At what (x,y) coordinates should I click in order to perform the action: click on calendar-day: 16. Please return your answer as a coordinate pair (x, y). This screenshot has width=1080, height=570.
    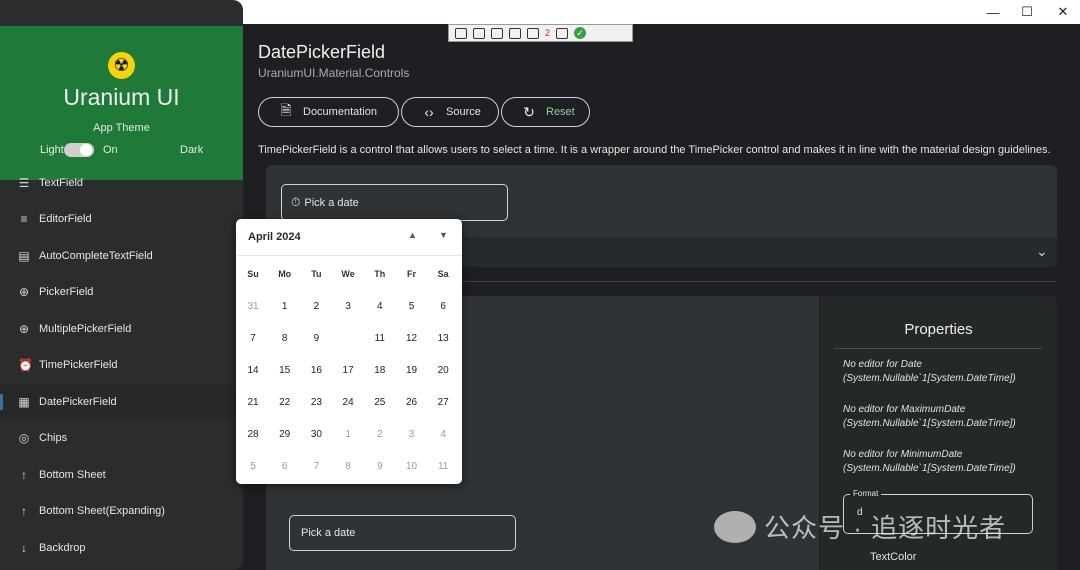
    Looking at the image, I should click on (316, 371).